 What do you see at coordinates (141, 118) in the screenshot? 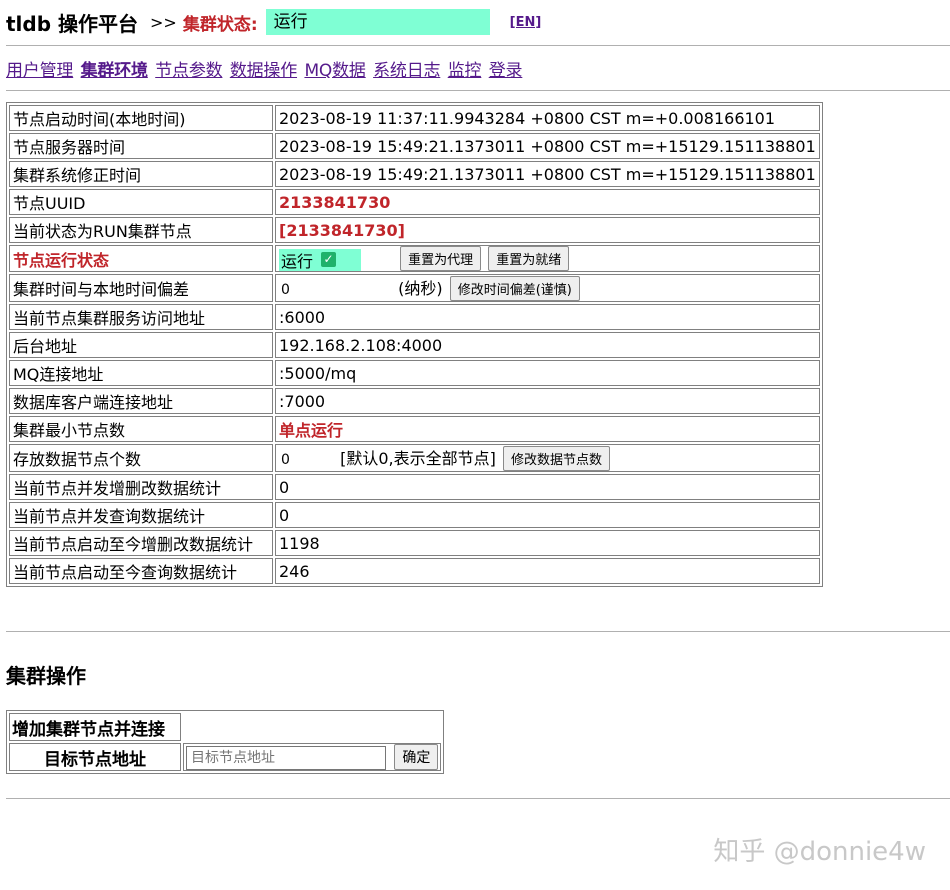
I see `row-label: 节点启动时间(本地时间)` at bounding box center [141, 118].